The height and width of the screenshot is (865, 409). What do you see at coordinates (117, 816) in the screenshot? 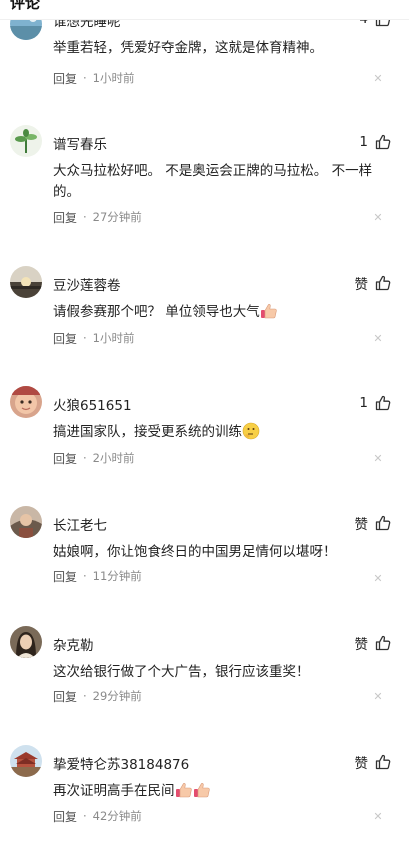
I see `comment-time: 42分钟前` at bounding box center [117, 816].